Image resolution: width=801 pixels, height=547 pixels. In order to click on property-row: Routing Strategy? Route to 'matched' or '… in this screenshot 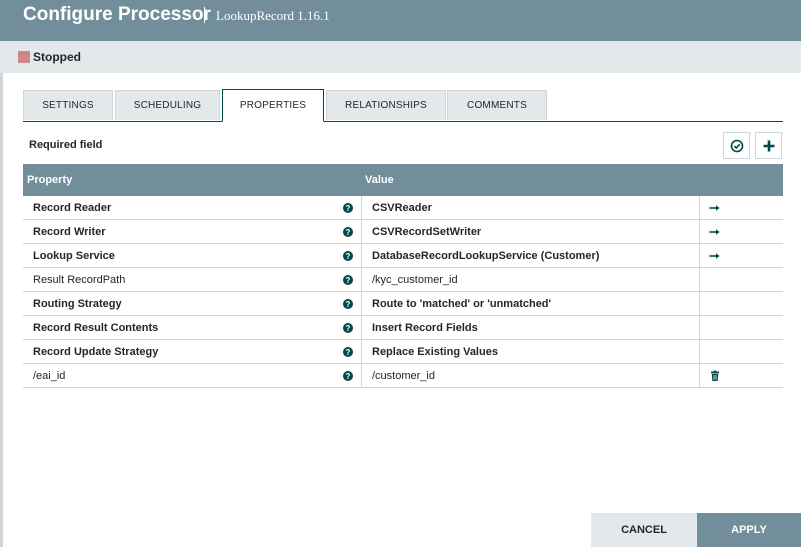, I will do `click(403, 304)`.